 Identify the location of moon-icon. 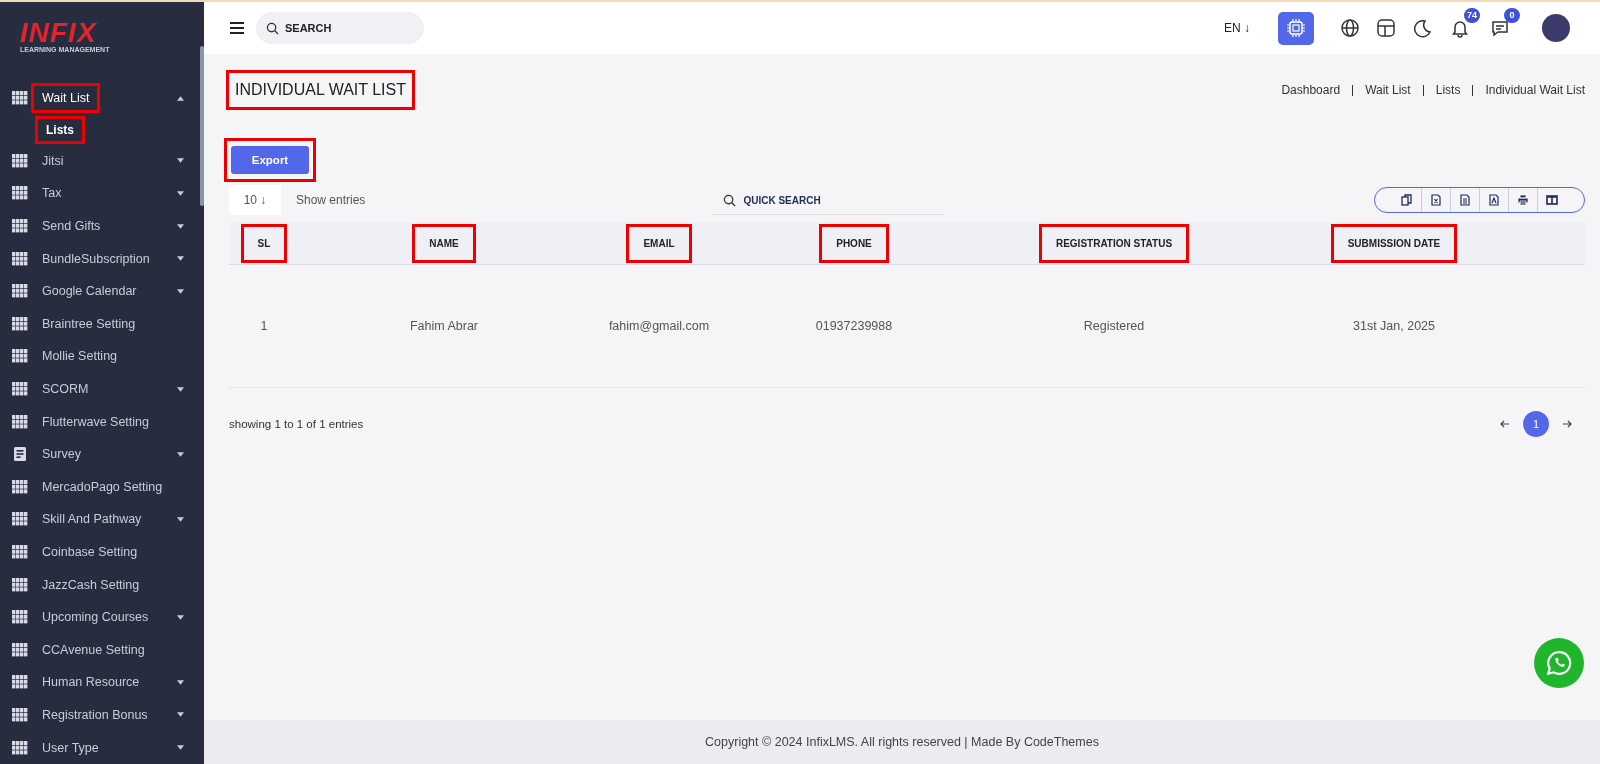
(1422, 28).